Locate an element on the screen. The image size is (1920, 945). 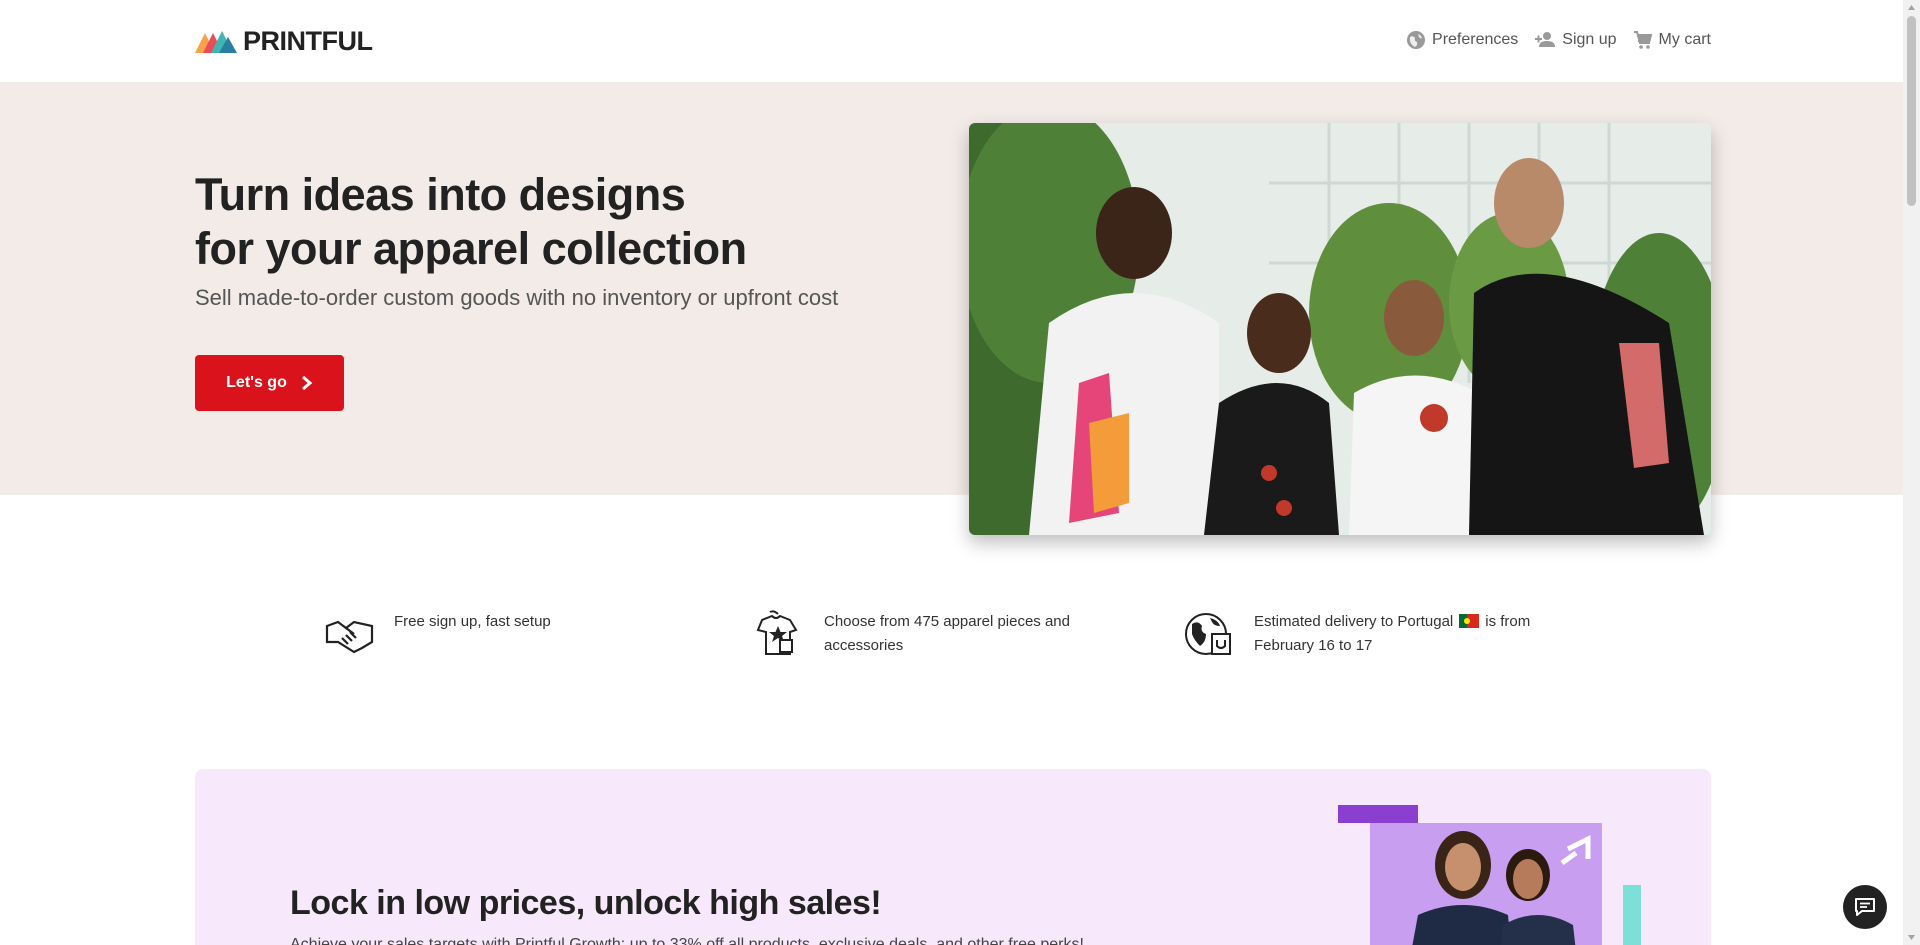
preferences-link: Preferences is located at coordinates (1462, 40).